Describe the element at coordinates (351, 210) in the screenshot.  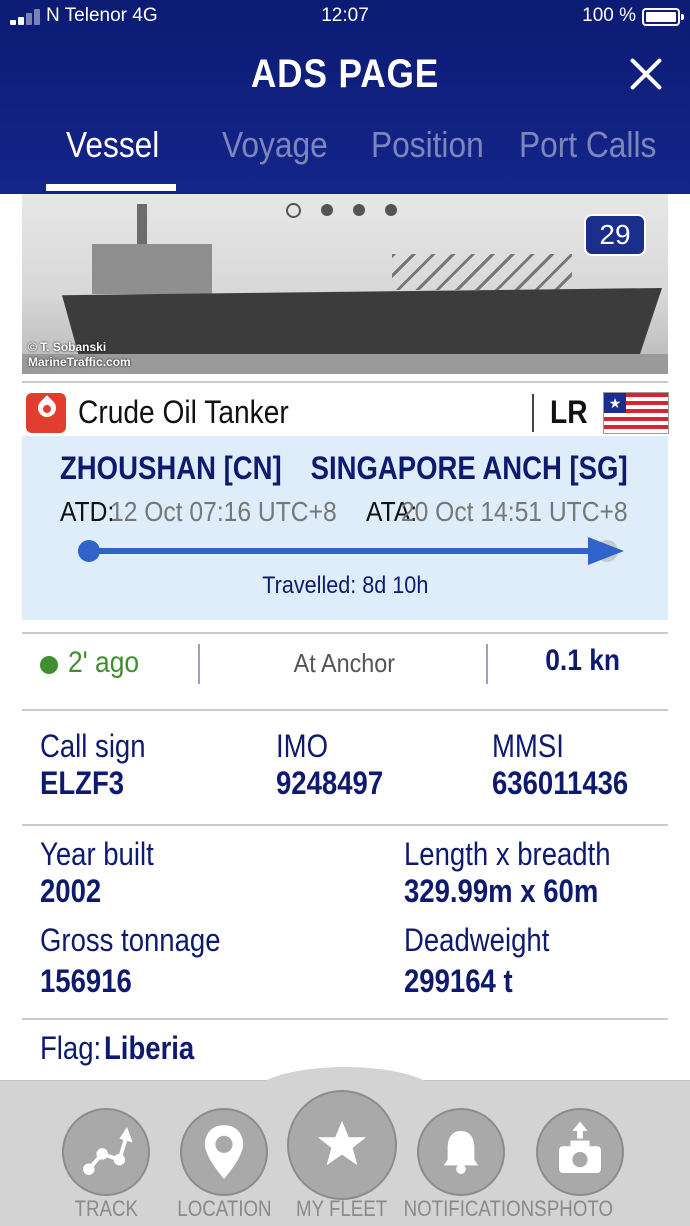
I see `photo-pagination` at that location.